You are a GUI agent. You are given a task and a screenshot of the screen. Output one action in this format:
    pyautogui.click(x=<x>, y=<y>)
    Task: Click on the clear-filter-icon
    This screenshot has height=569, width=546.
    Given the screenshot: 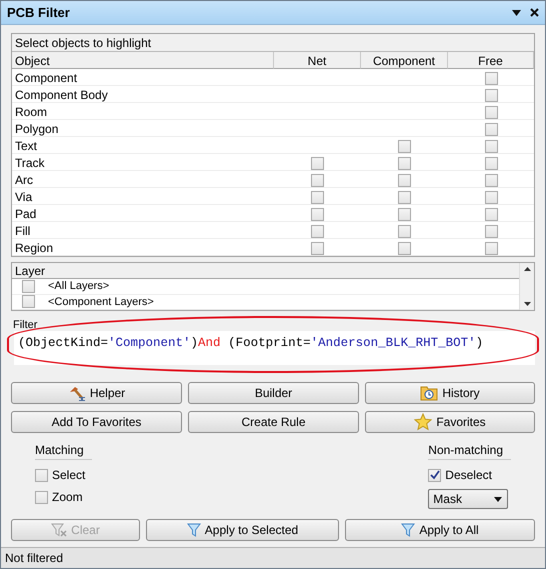 What is the action you would take?
    pyautogui.click(x=59, y=530)
    